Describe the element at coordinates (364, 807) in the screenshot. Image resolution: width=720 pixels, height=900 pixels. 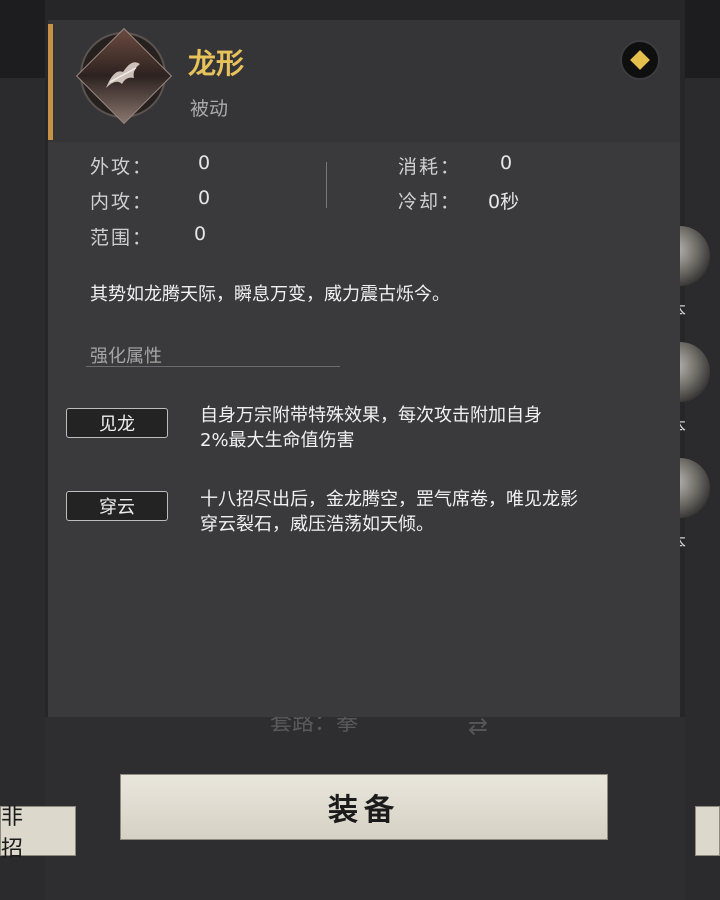
I see `equip-button: 装备` at that location.